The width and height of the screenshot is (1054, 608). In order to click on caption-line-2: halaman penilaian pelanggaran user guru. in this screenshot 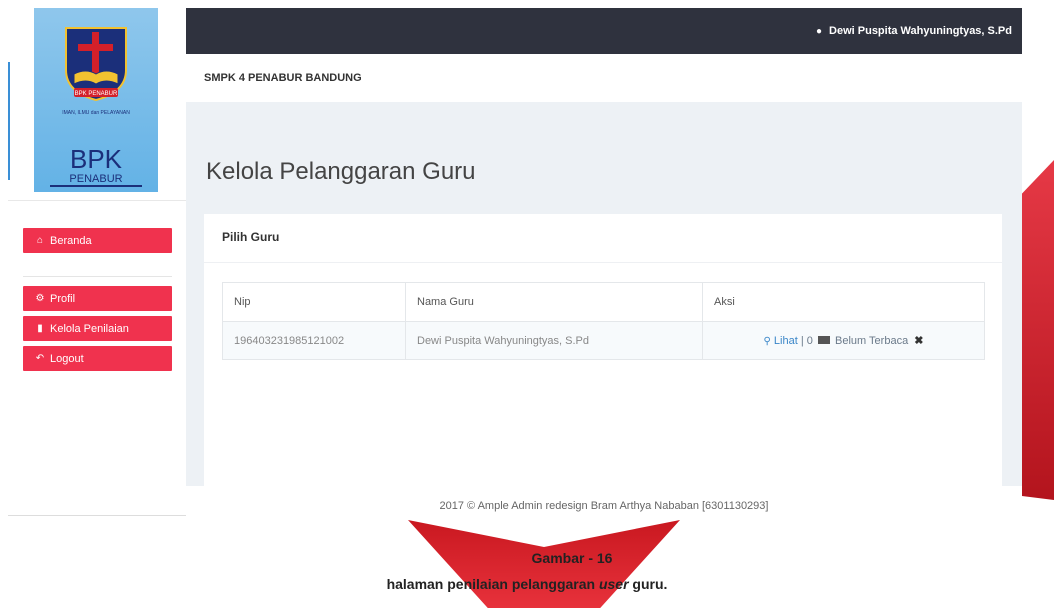, I will do `click(527, 584)`.